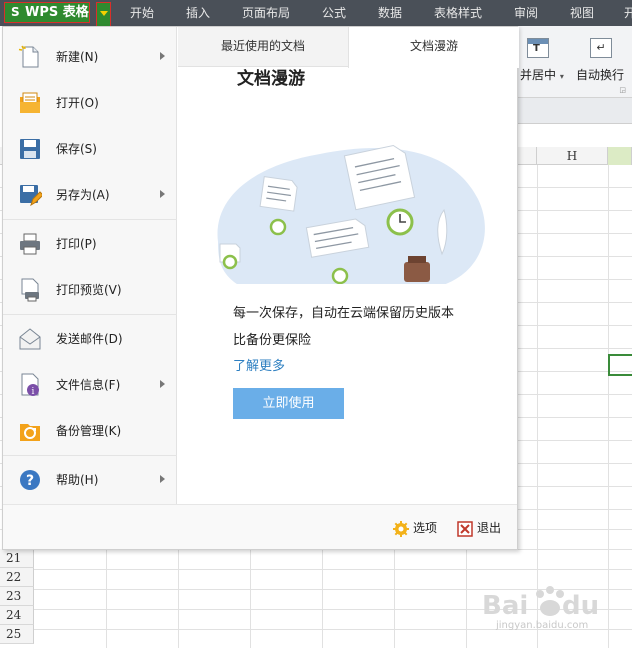 Image resolution: width=632 pixels, height=648 pixels. I want to click on dialog-launcher-icon: ◲, so click(622, 90).